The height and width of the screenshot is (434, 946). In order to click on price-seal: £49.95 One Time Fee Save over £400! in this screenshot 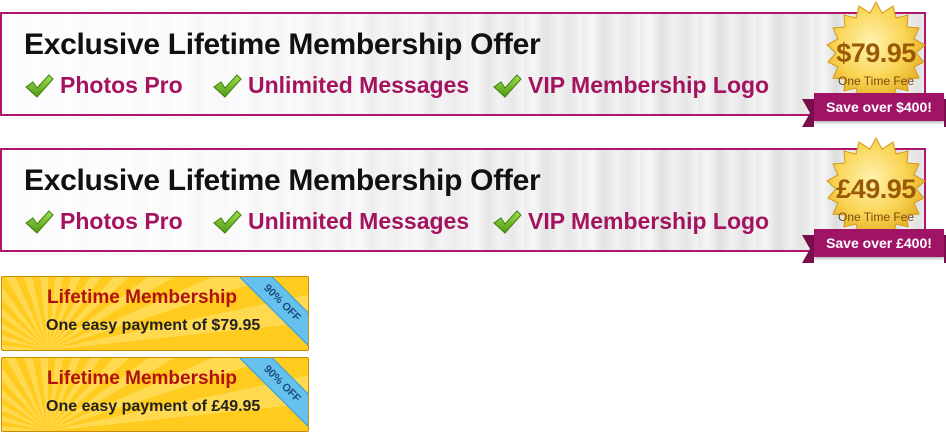, I will do `click(874, 203)`.